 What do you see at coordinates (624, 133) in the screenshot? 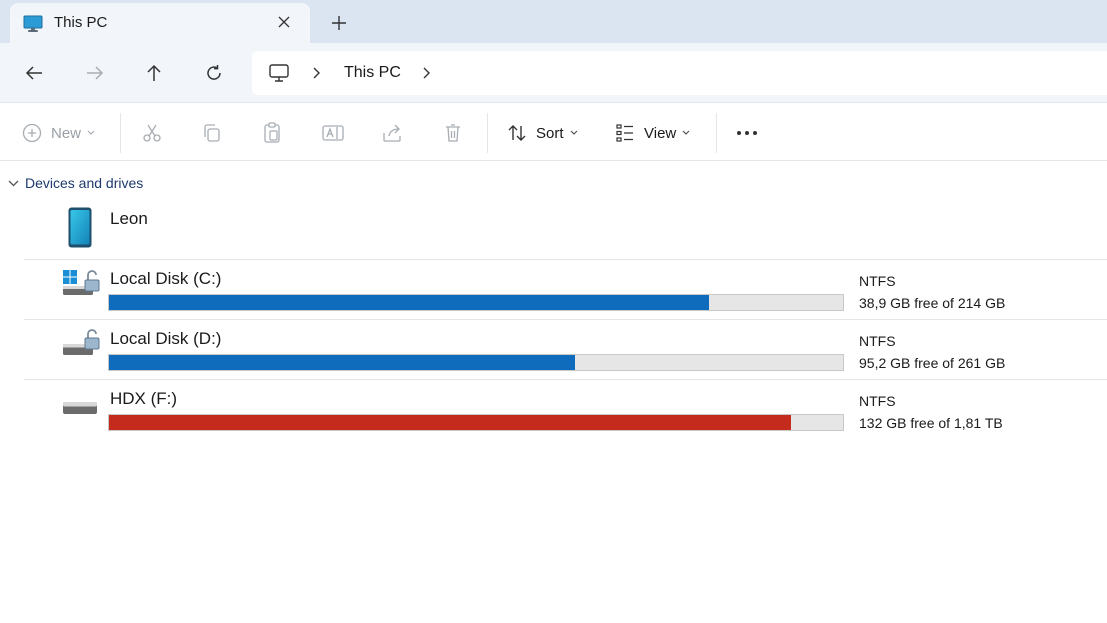
I see `view-list-icon` at bounding box center [624, 133].